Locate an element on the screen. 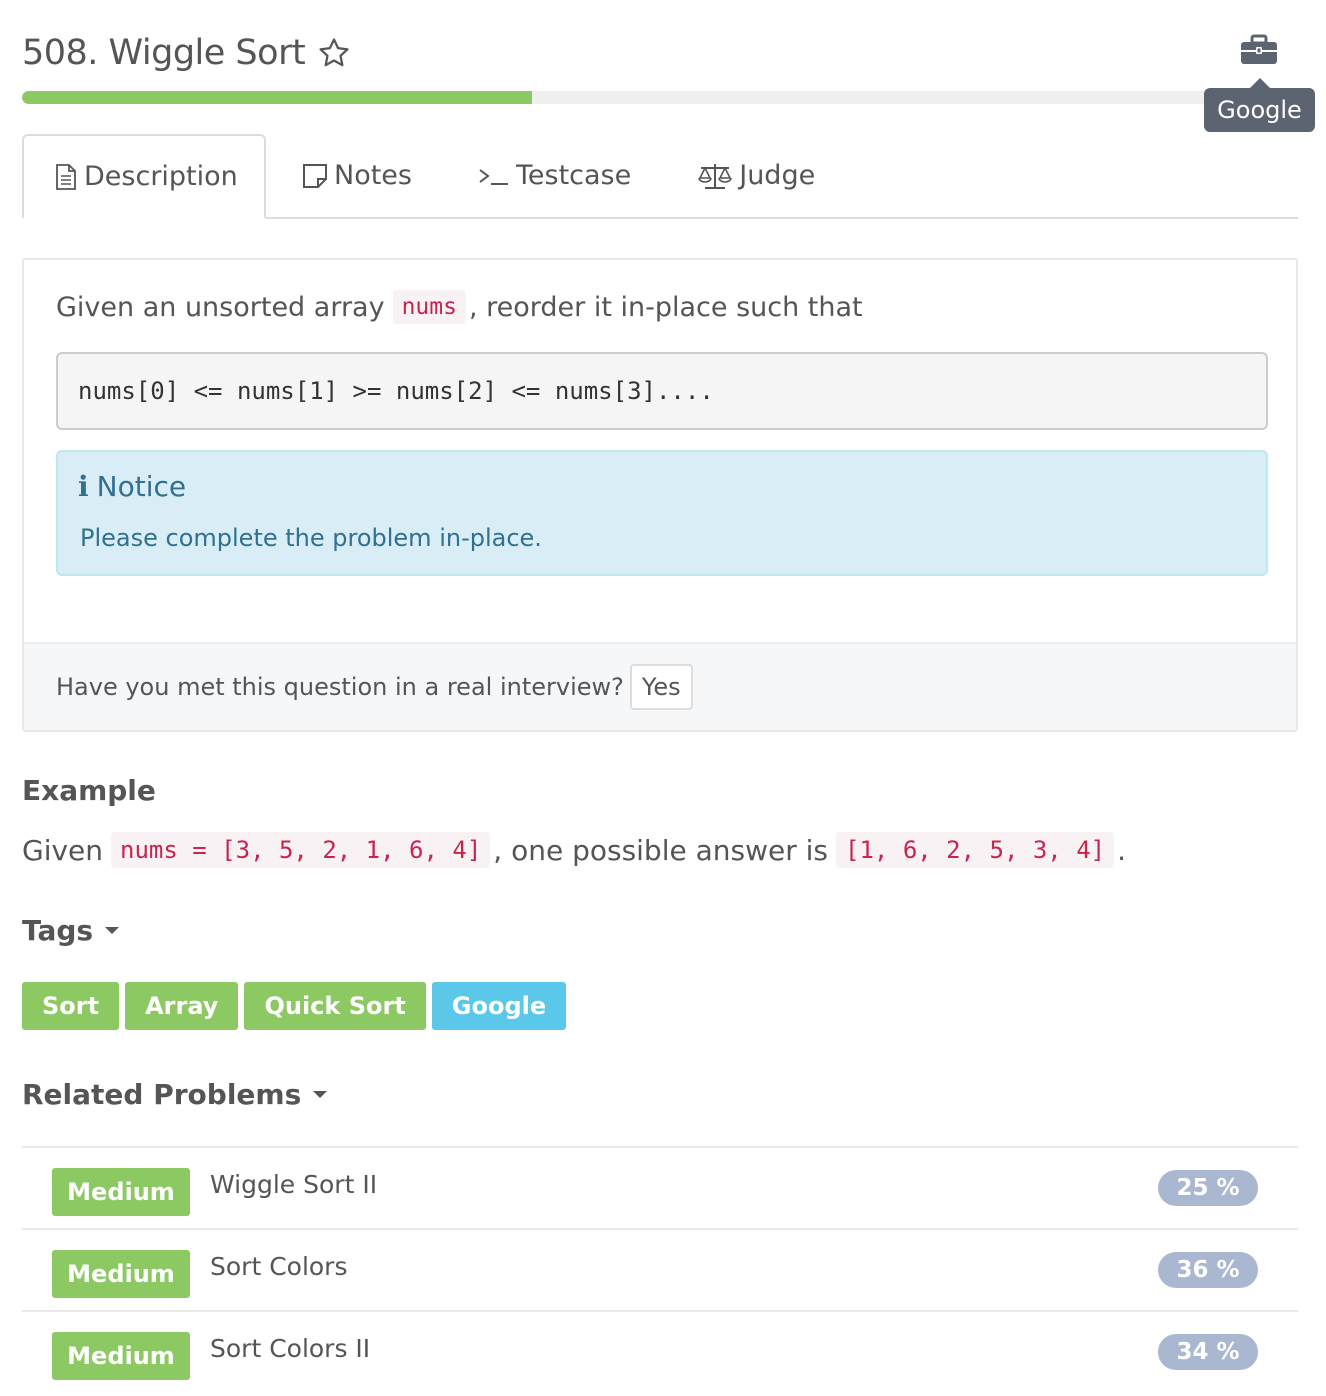  tag-list: Sort Array Quick Sort Google is located at coordinates (297, 1006).